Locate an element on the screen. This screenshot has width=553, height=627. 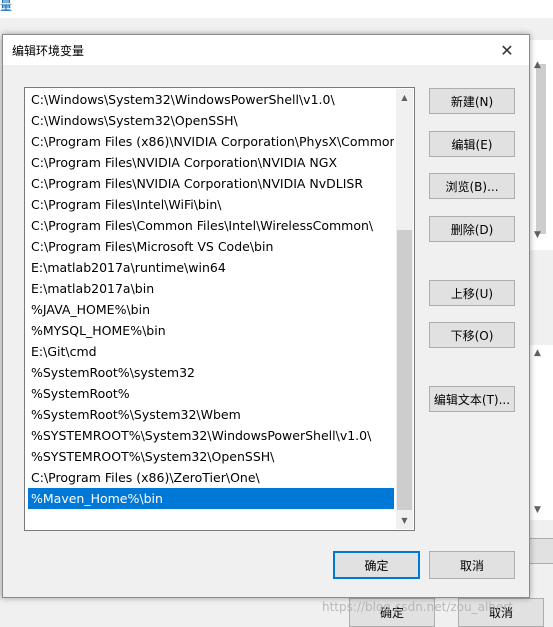
cancel-button-label: 取消 is located at coordinates (471, 565).